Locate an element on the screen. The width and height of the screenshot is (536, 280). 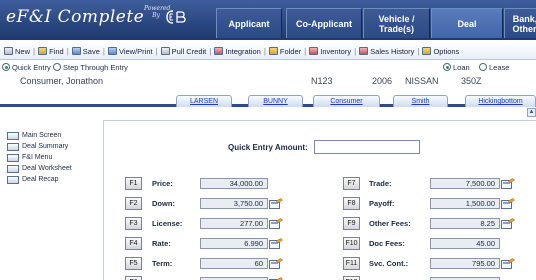
participant-tab-consumer: Consumer is located at coordinates (346, 101).